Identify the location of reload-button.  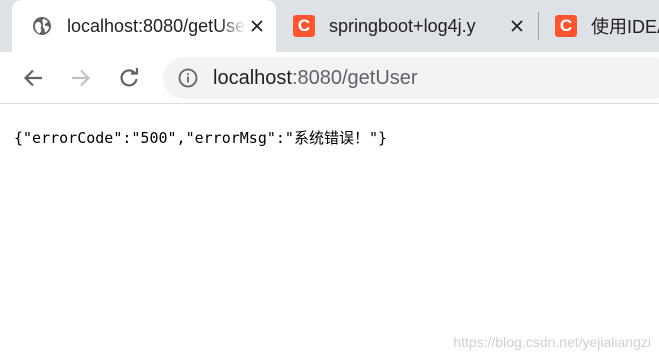
(129, 78).